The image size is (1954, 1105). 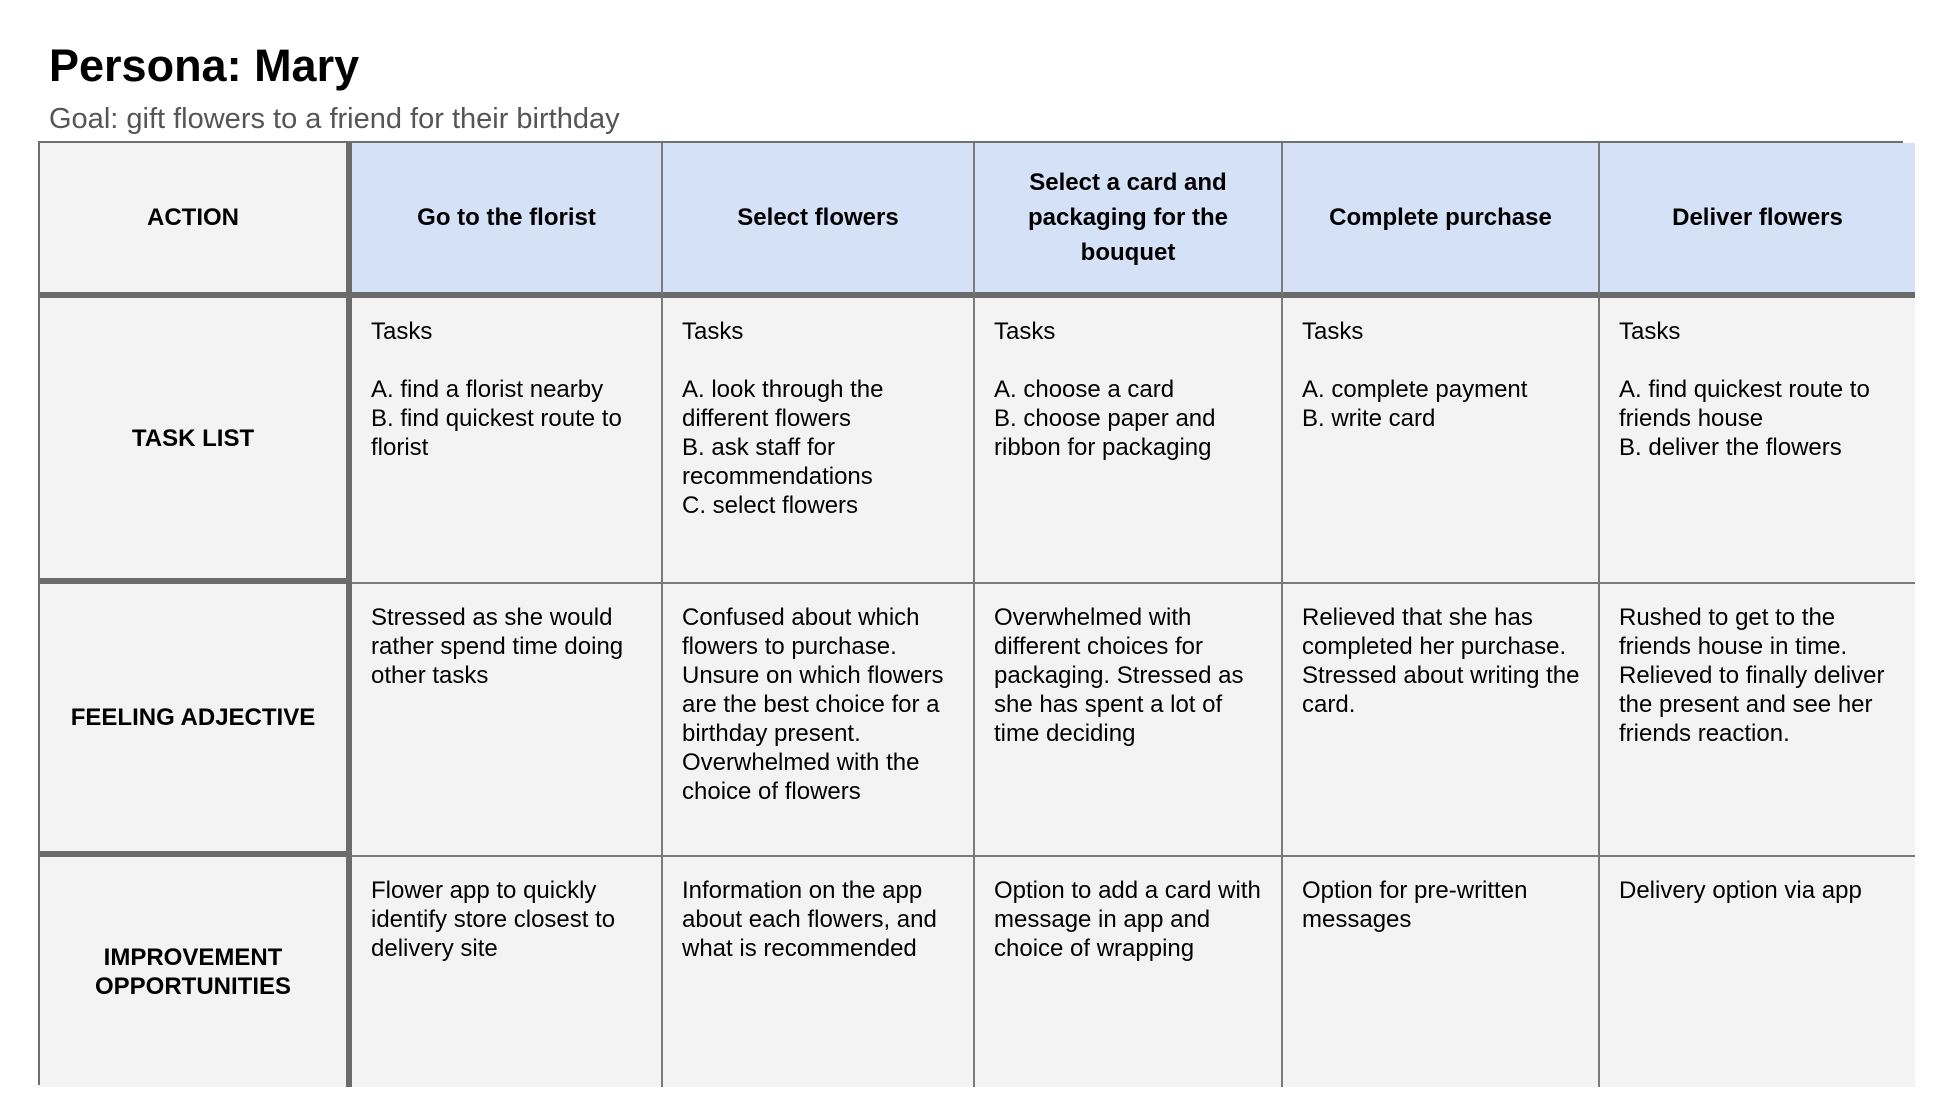 What do you see at coordinates (1730, 447) in the screenshot?
I see `task-item: B. deliver the flowers` at bounding box center [1730, 447].